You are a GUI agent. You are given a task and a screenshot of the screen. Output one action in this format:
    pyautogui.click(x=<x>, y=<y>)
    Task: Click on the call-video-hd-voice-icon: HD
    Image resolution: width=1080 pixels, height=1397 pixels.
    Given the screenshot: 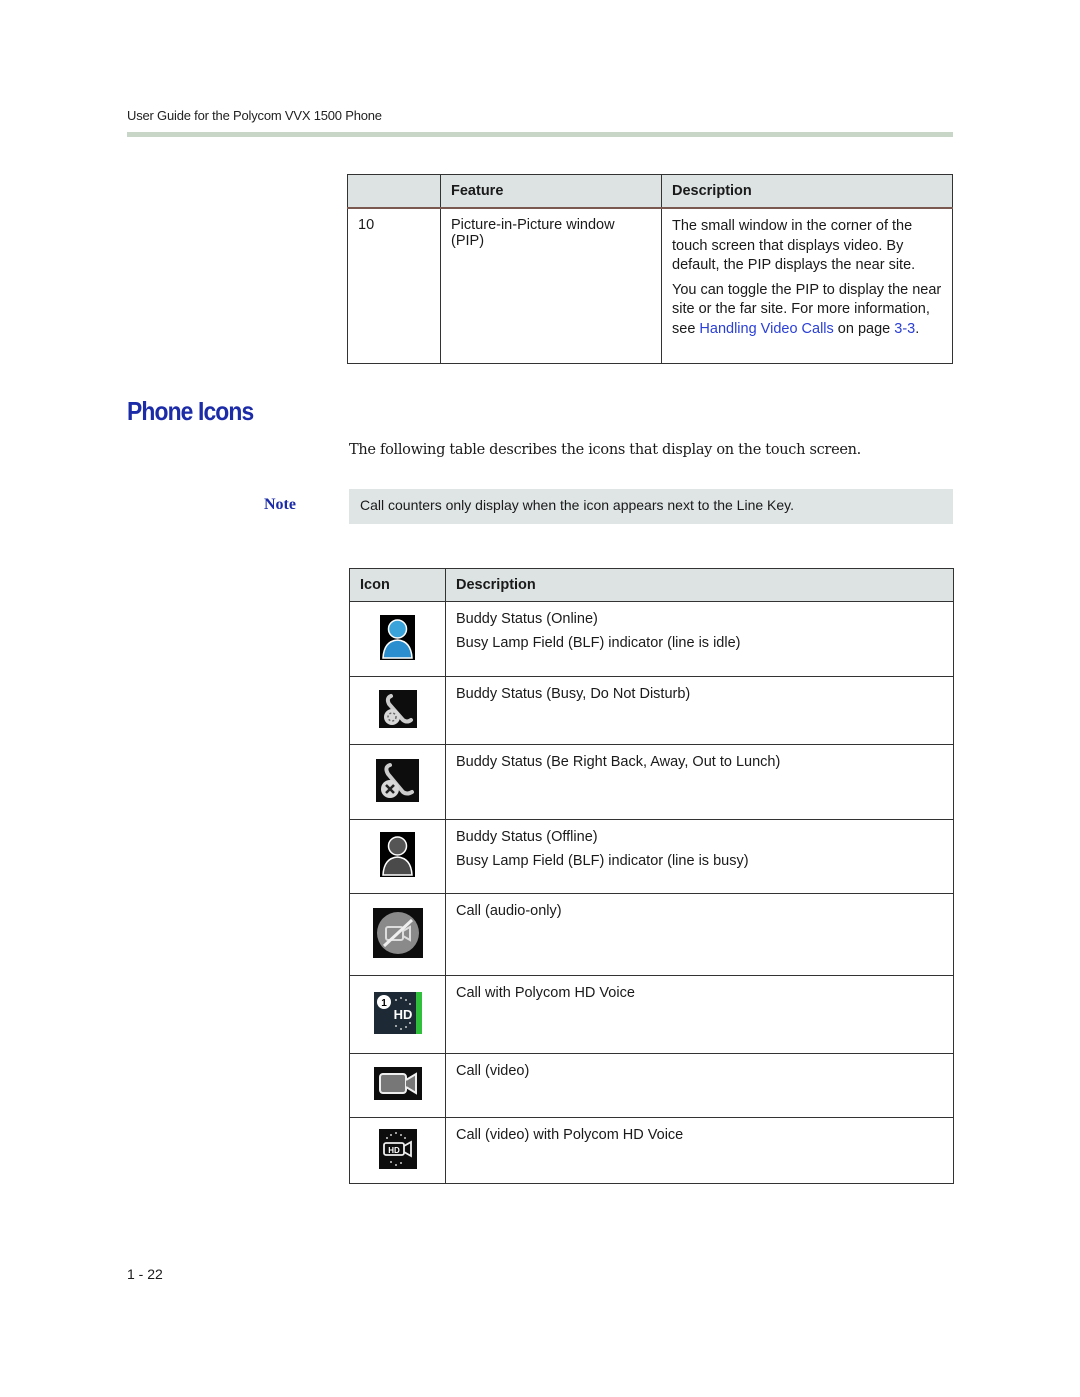 What is the action you would take?
    pyautogui.click(x=397, y=1148)
    